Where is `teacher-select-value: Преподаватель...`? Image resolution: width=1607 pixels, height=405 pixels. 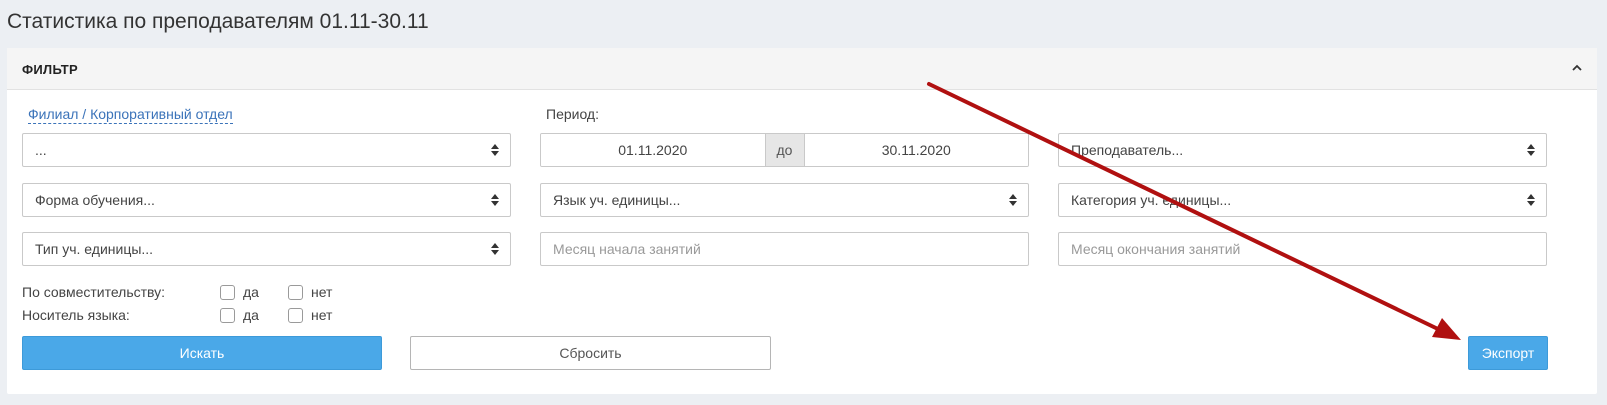 teacher-select-value: Преподаватель... is located at coordinates (1127, 150).